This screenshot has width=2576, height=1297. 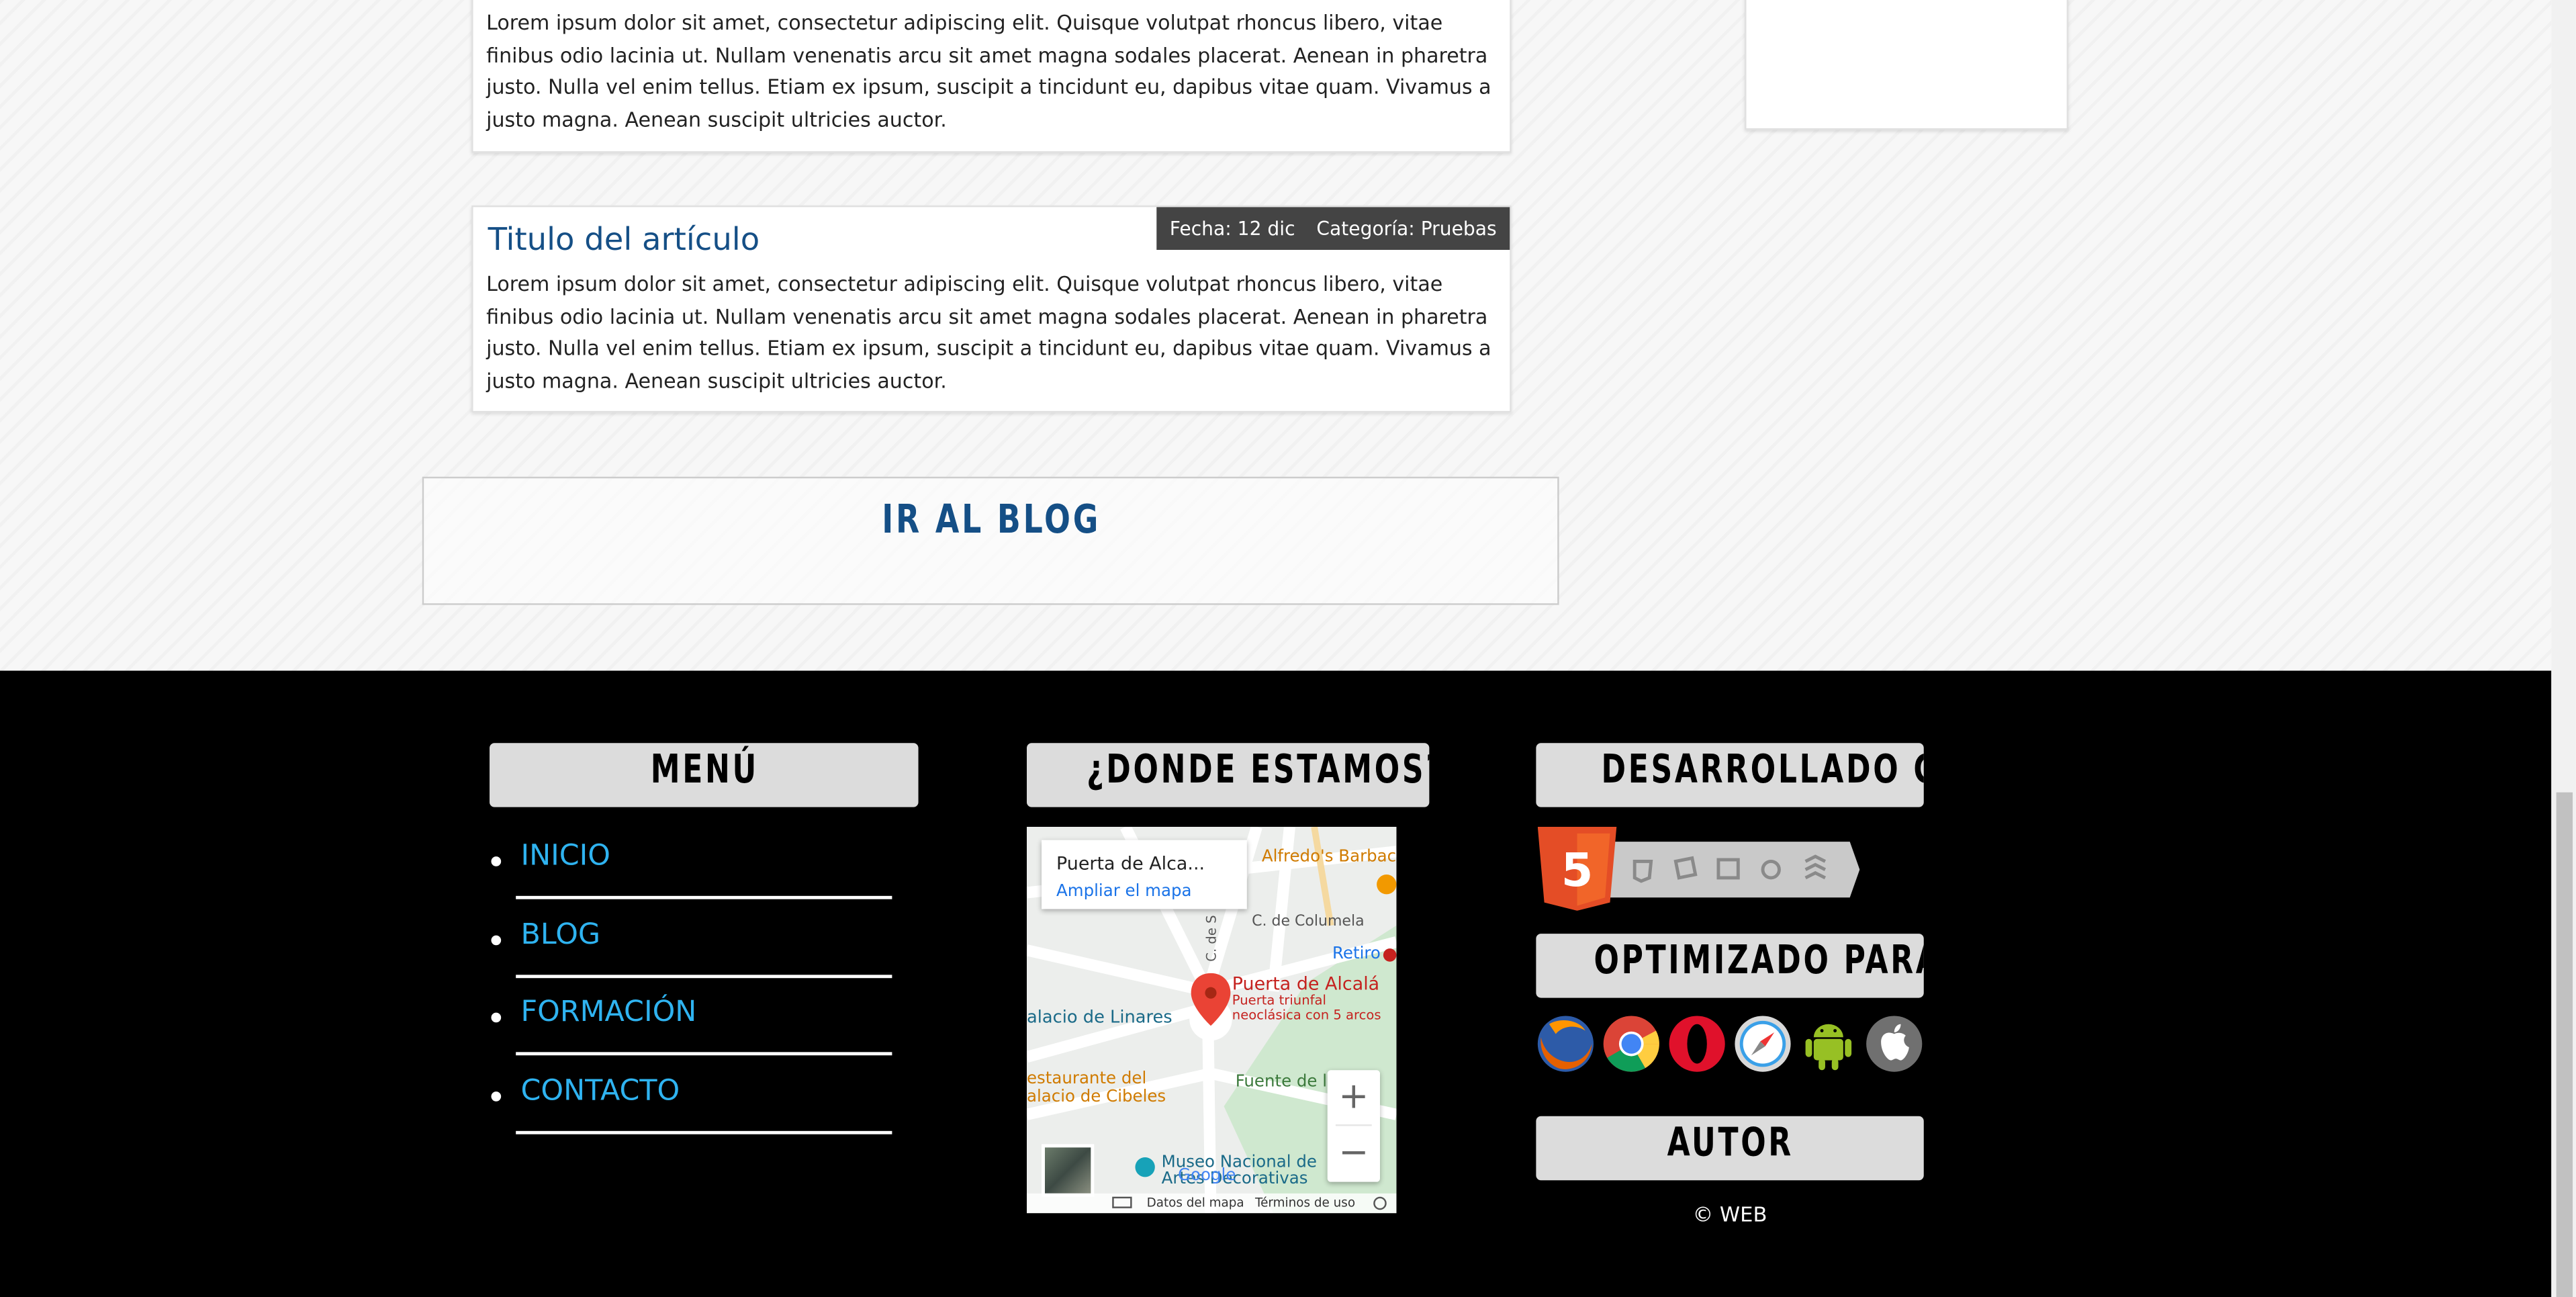 What do you see at coordinates (1631, 1044) in the screenshot?
I see `chrome-icon` at bounding box center [1631, 1044].